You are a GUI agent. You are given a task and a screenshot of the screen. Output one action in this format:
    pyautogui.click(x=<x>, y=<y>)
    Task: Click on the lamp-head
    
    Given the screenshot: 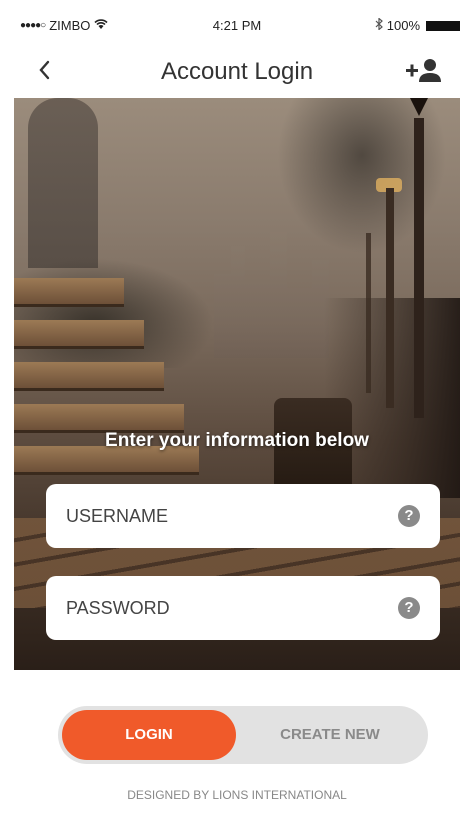 What is the action you would take?
    pyautogui.click(x=419, y=107)
    